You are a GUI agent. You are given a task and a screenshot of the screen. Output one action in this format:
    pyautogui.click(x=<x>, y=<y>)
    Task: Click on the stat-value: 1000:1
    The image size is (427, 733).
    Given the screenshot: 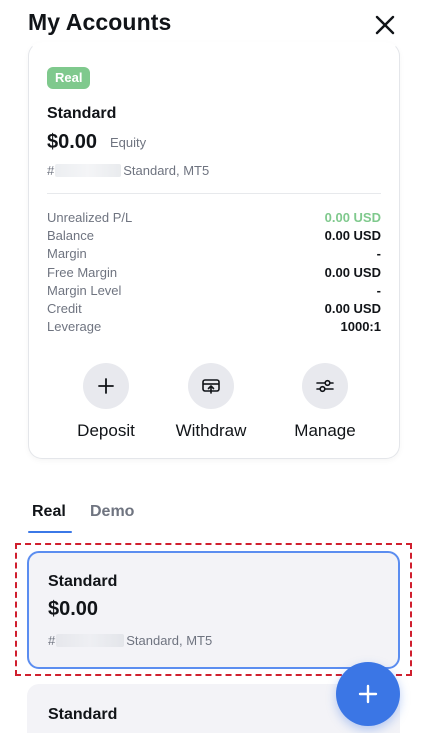 What is the action you would take?
    pyautogui.click(x=360, y=327)
    